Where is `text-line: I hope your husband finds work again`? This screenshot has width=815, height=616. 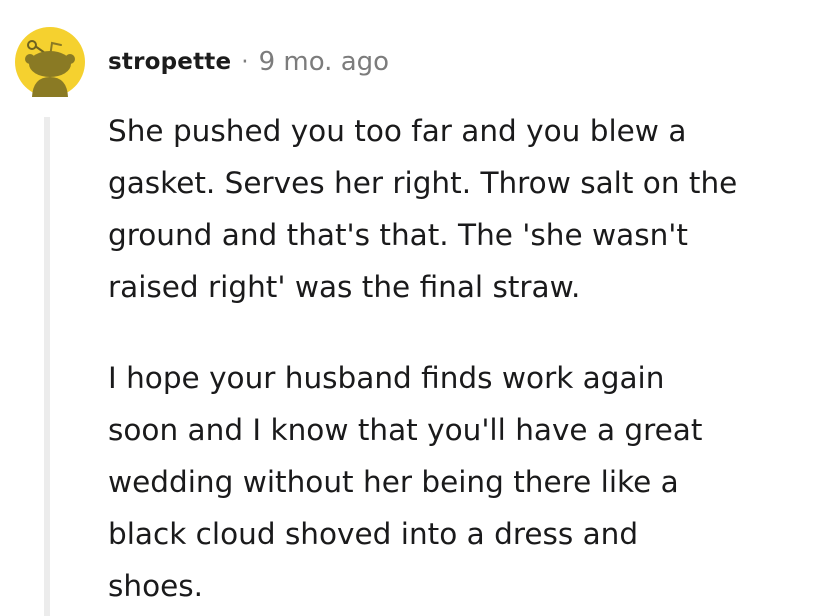 text-line: I hope your husband finds work again is located at coordinates (386, 378).